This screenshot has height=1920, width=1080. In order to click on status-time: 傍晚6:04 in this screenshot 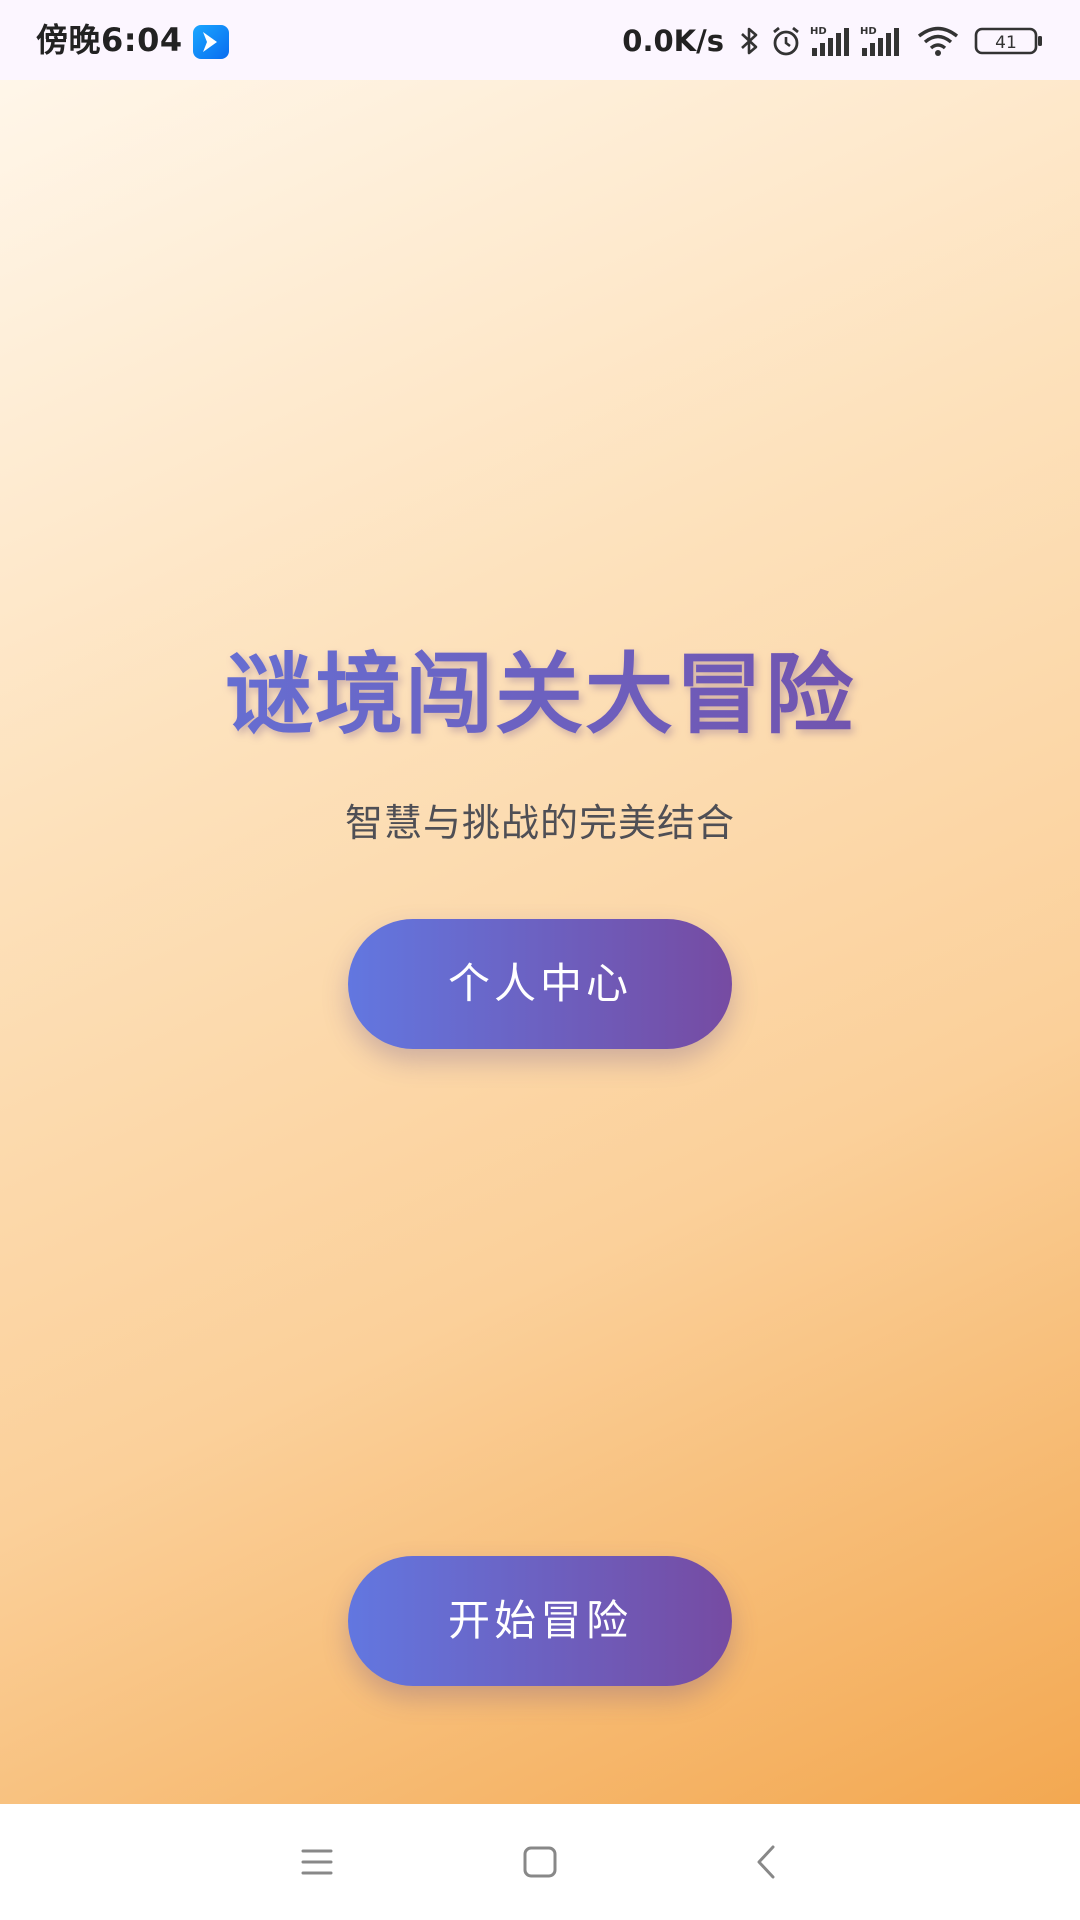, I will do `click(109, 40)`.